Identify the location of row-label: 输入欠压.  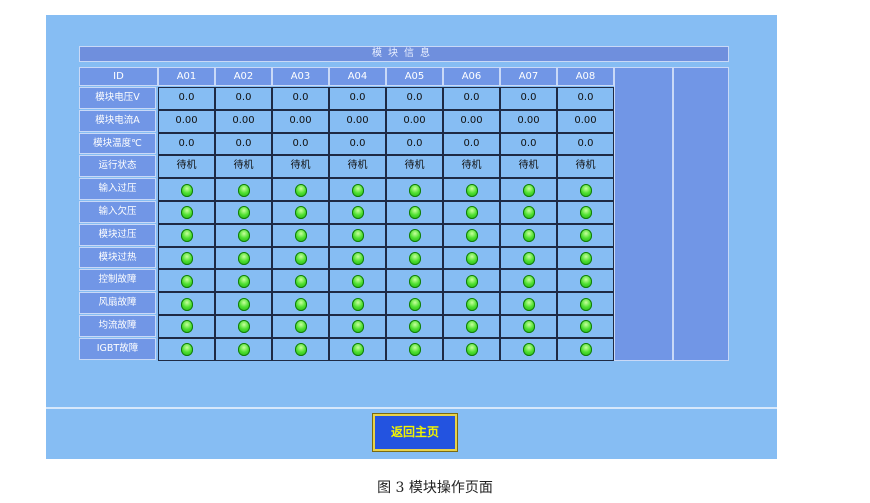
(117, 212).